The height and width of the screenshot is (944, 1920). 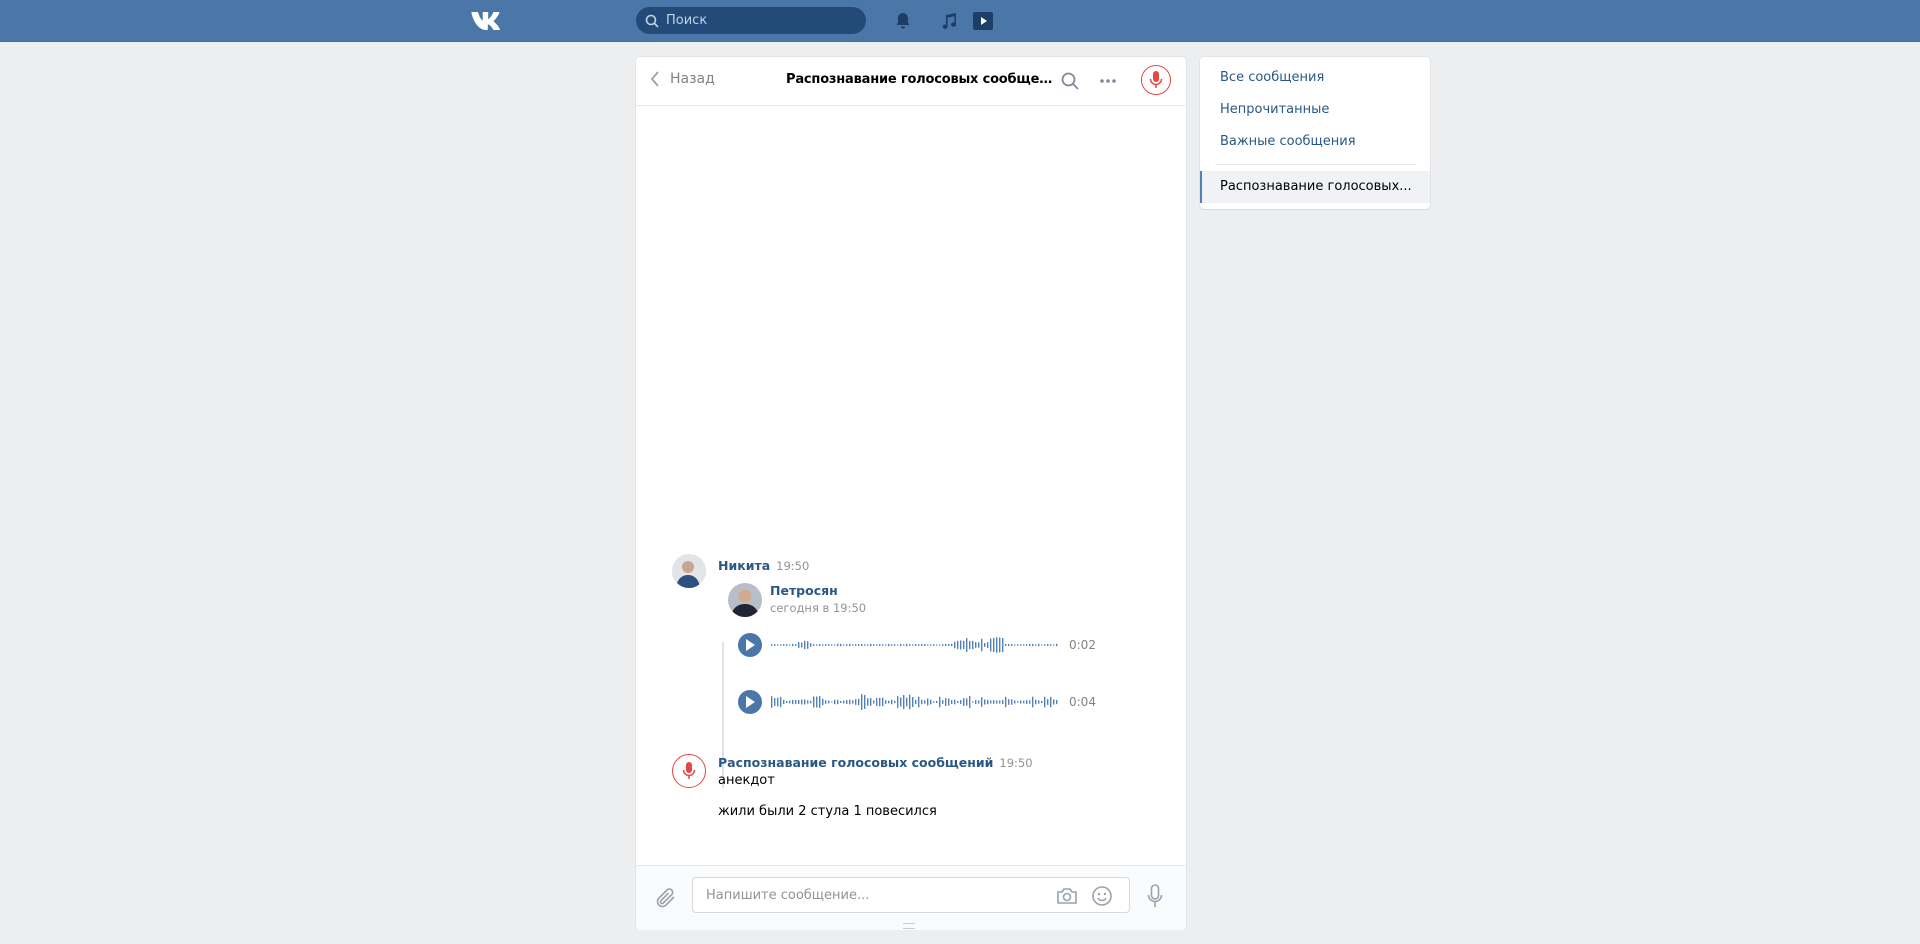 I want to click on bot-avatar, so click(x=689, y=771).